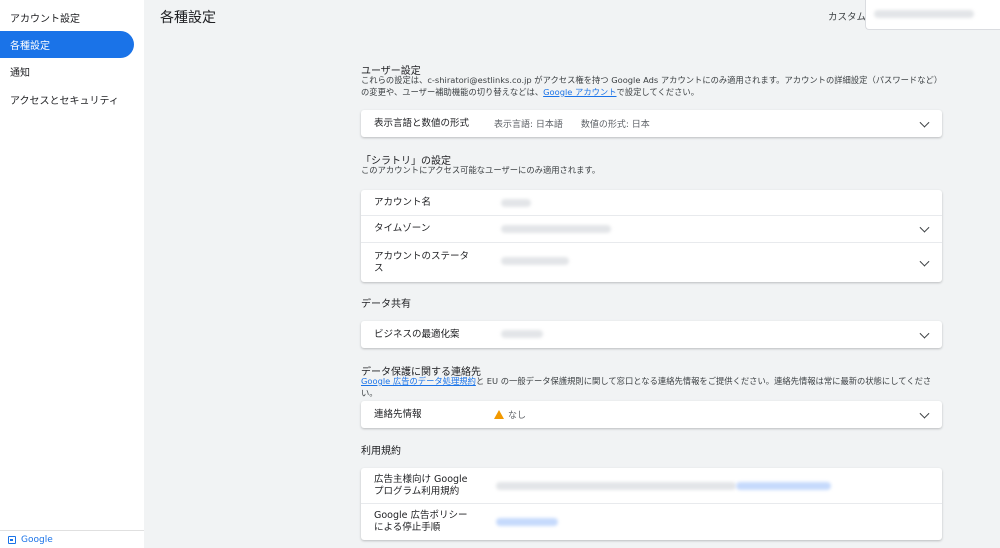  I want to click on account-name-label: アカウント名, so click(403, 202).